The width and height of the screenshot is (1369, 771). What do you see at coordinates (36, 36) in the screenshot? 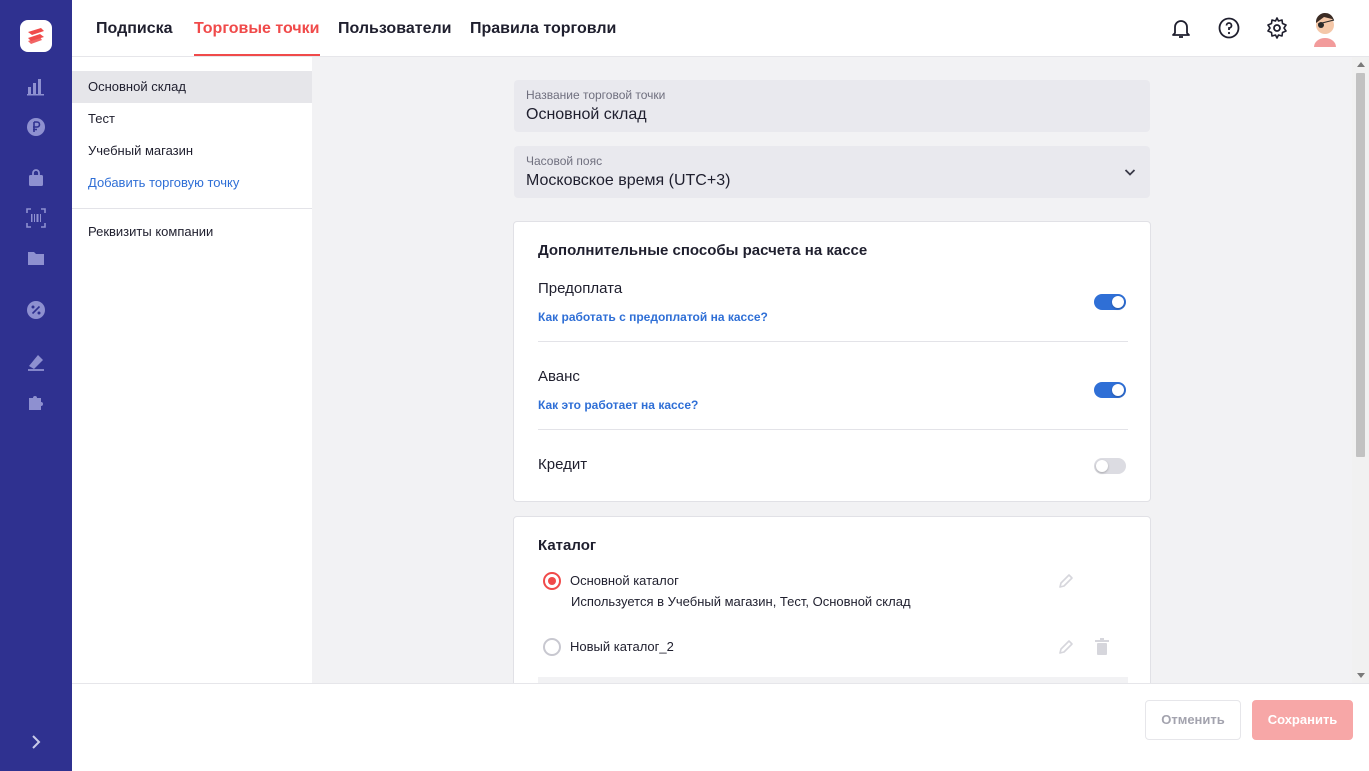
I see `logo-icon` at bounding box center [36, 36].